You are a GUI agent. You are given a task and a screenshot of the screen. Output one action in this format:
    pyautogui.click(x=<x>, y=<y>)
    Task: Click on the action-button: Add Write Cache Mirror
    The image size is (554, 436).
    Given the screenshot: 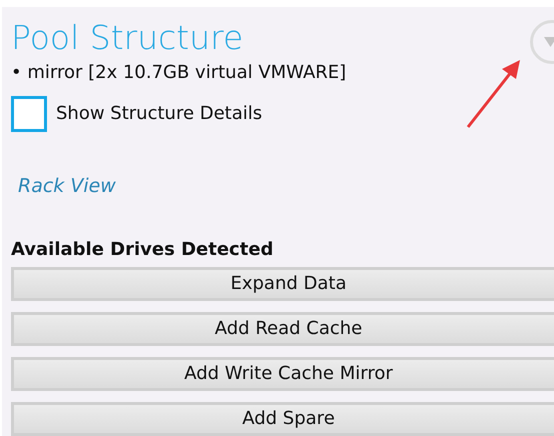 What is the action you would take?
    pyautogui.click(x=282, y=374)
    